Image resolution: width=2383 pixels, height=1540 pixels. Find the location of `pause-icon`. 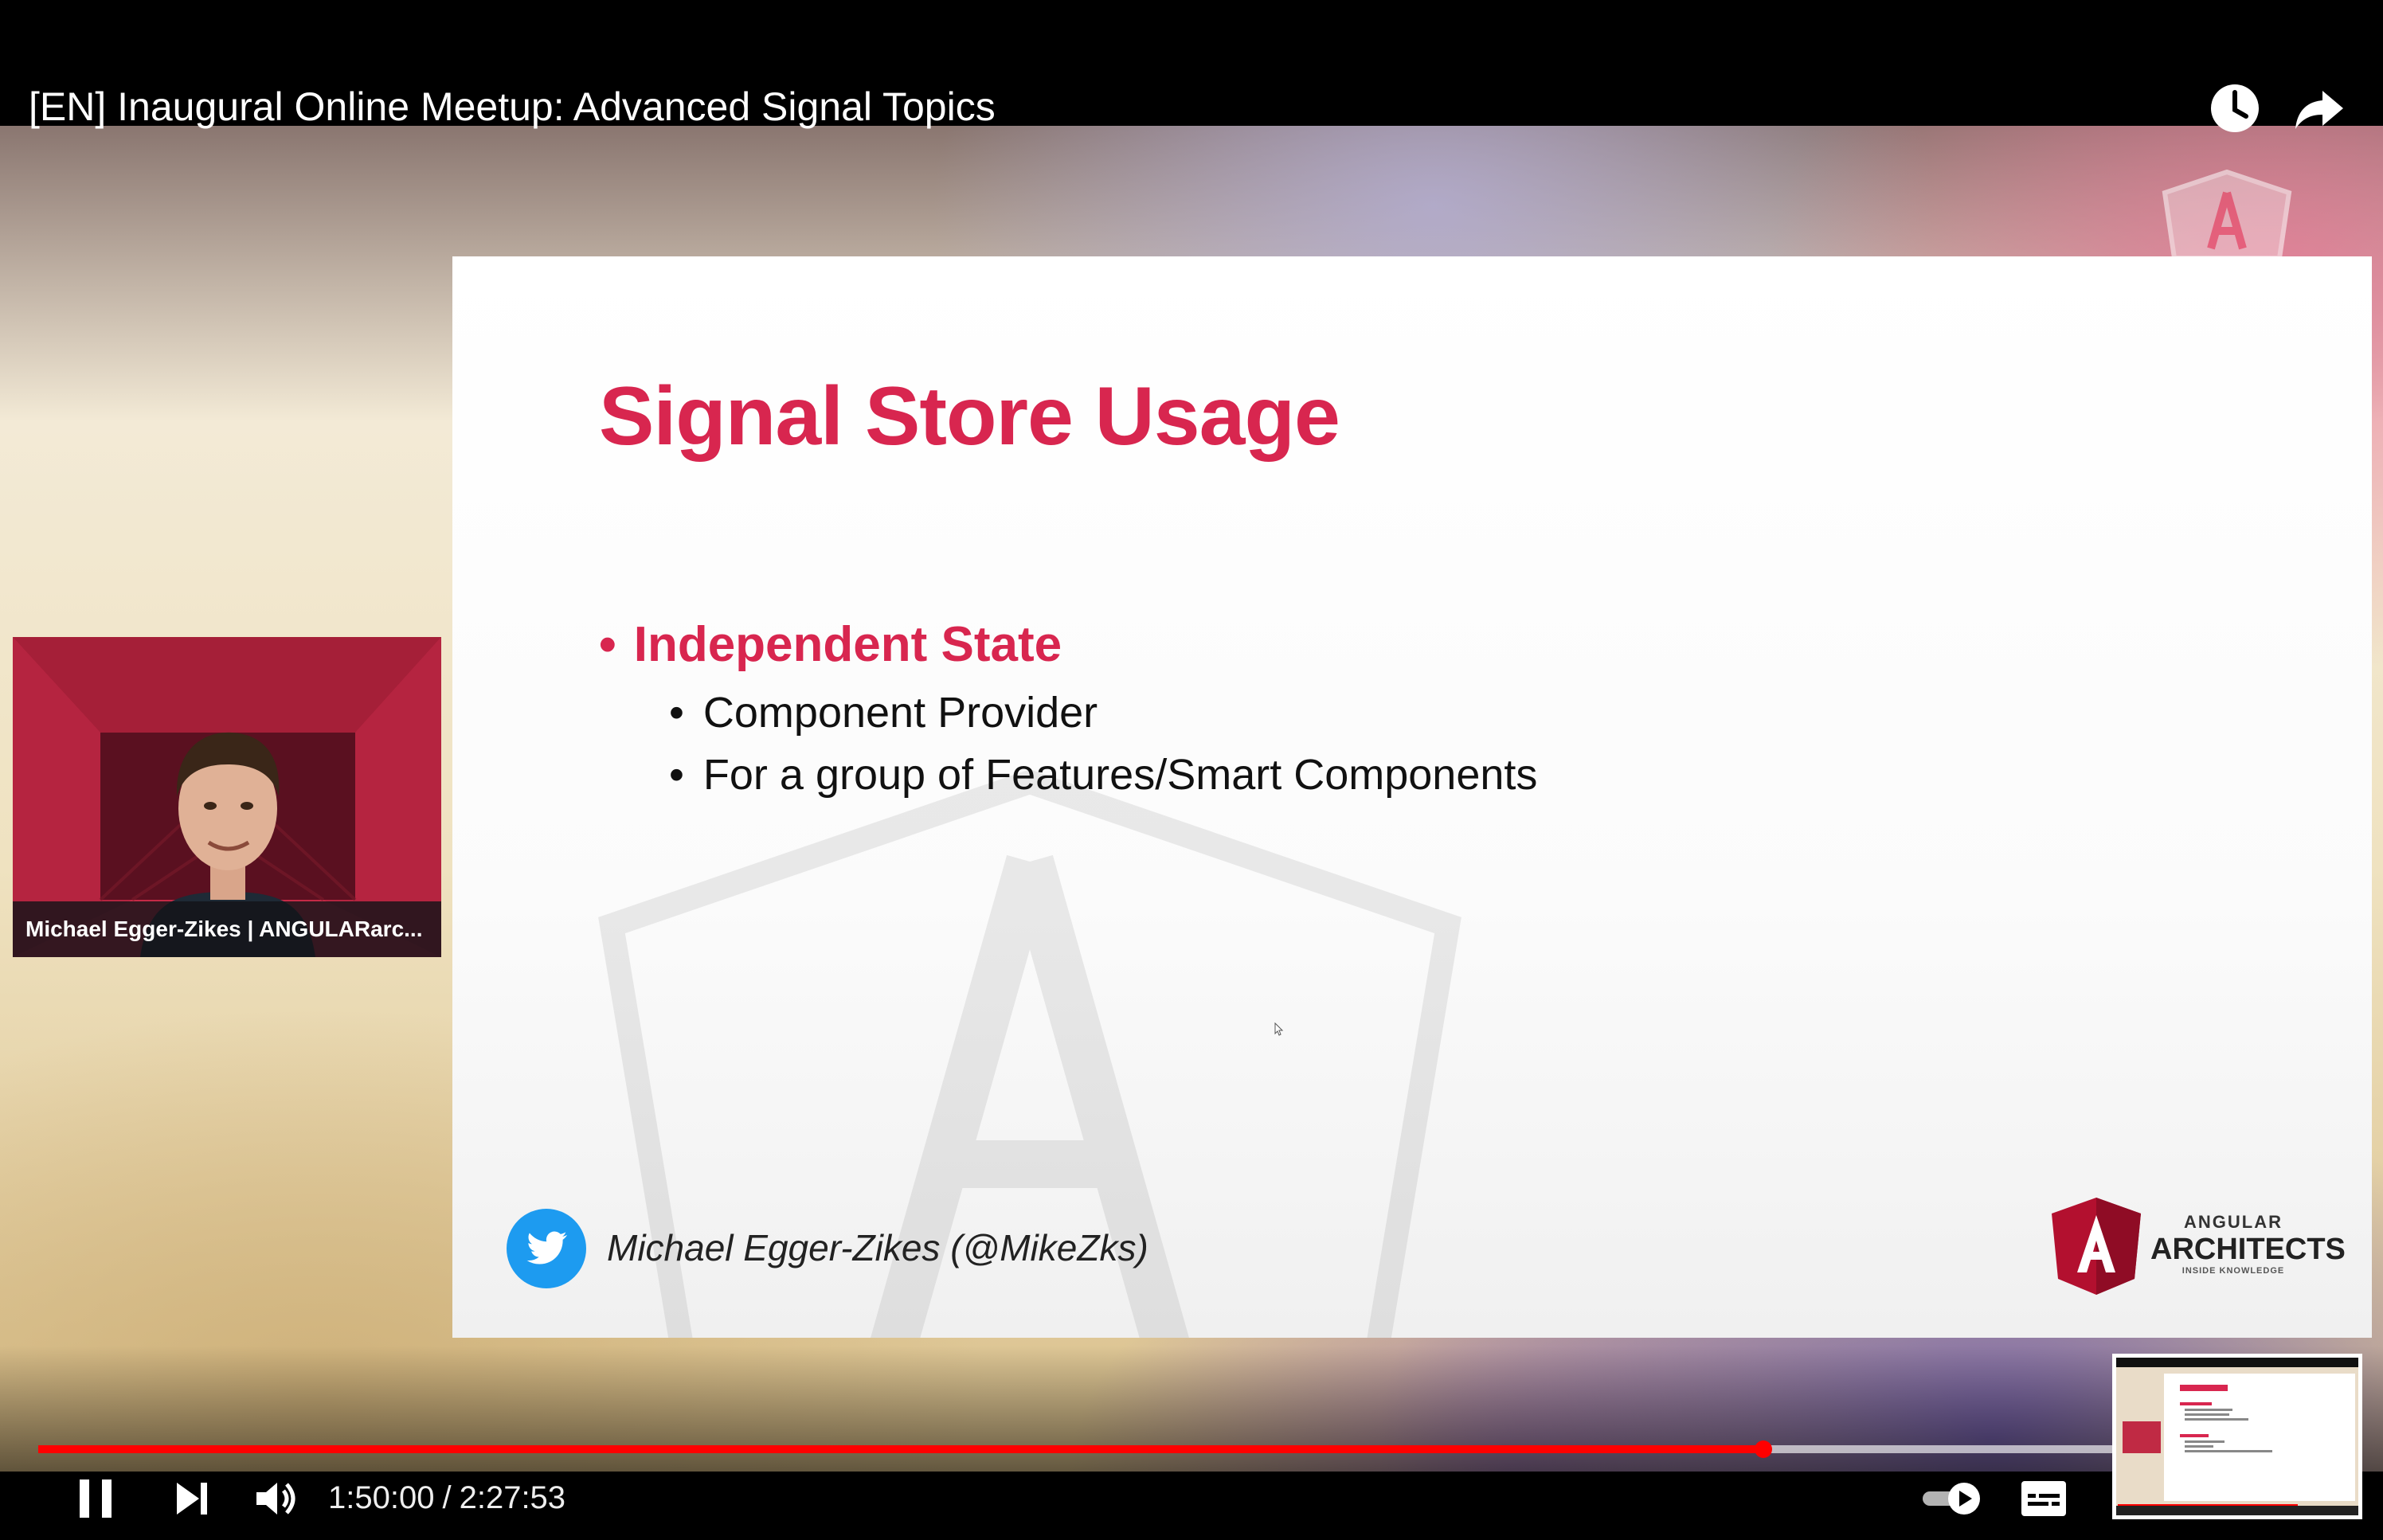

pause-icon is located at coordinates (95, 1498).